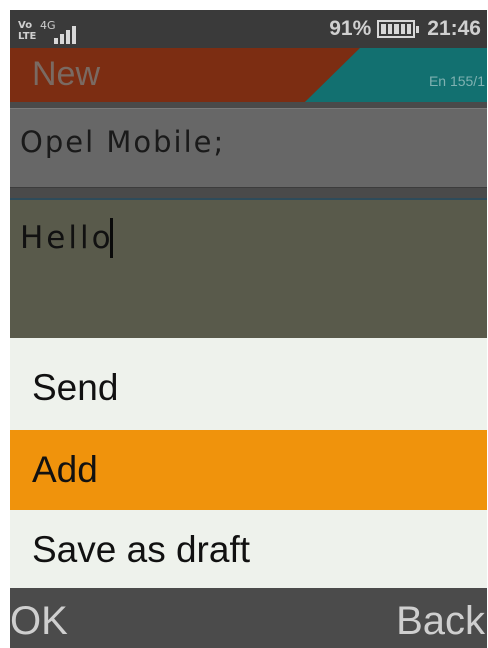 The height and width of the screenshot is (648, 488). I want to click on menu-item-label: Send, so click(75, 387).